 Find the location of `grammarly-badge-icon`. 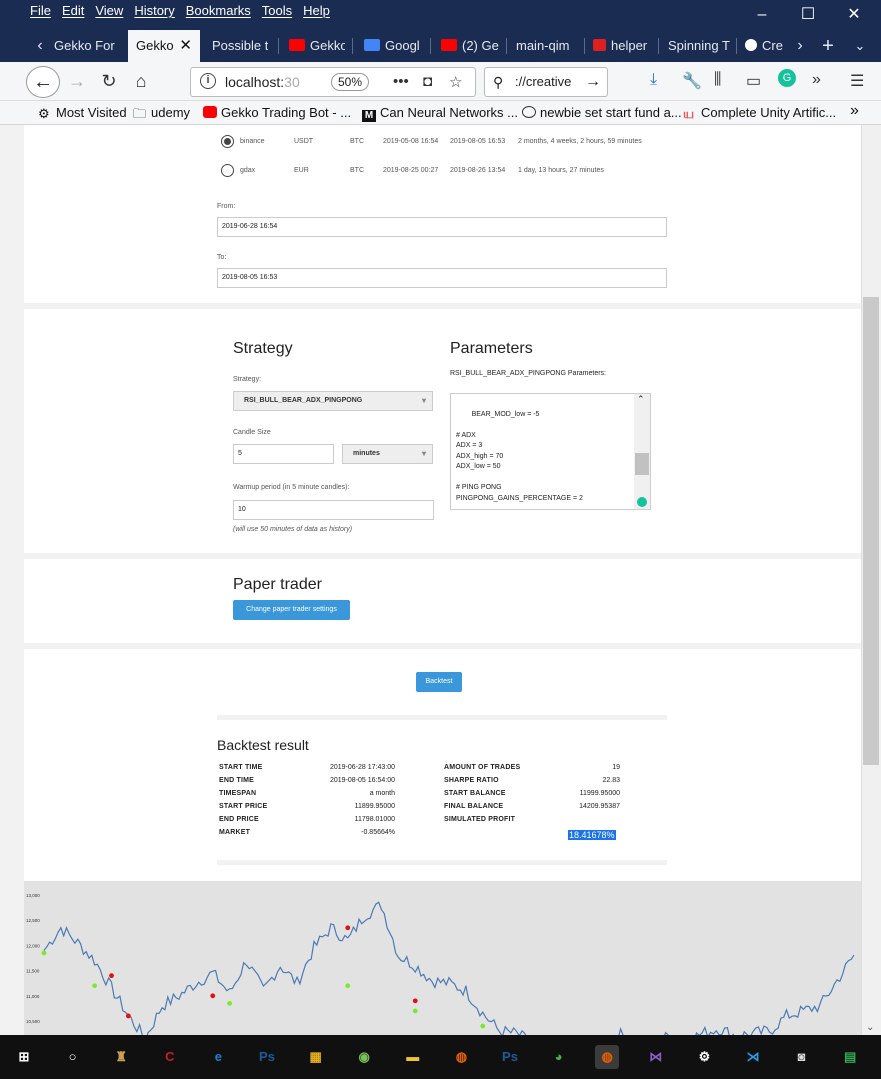

grammarly-badge-icon is located at coordinates (642, 502).